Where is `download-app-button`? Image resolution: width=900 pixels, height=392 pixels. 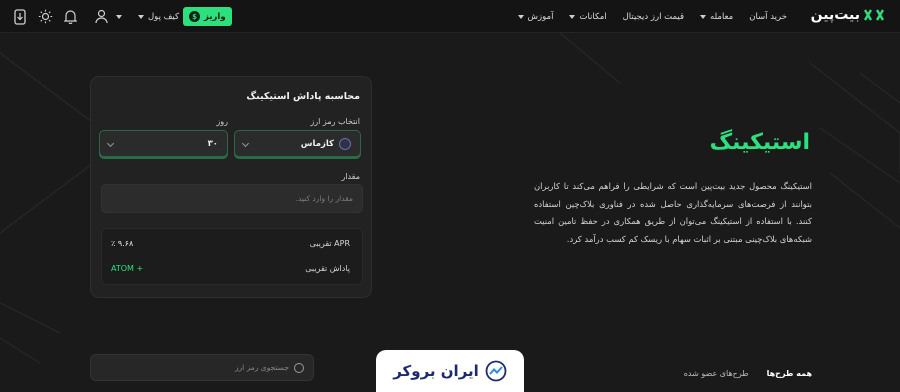 download-app-button is located at coordinates (20, 17).